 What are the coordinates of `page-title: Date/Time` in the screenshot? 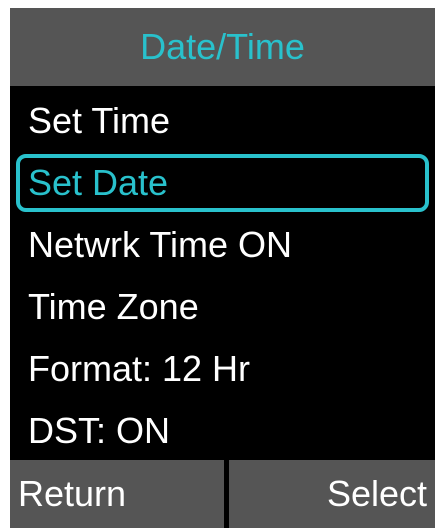 It's located at (222, 46).